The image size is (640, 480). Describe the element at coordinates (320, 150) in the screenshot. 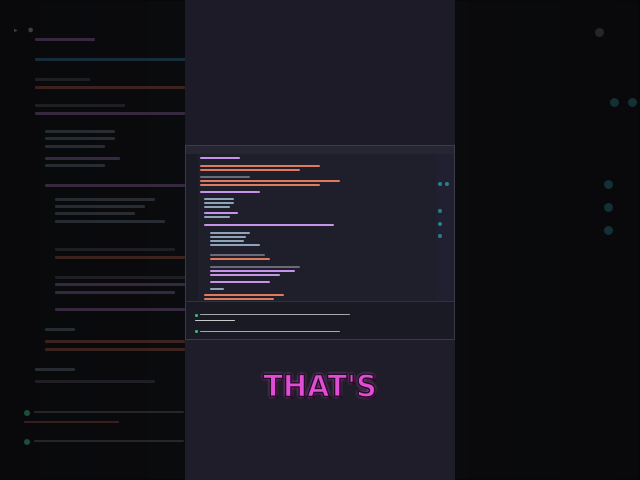

I see `ide-tab-bar` at that location.